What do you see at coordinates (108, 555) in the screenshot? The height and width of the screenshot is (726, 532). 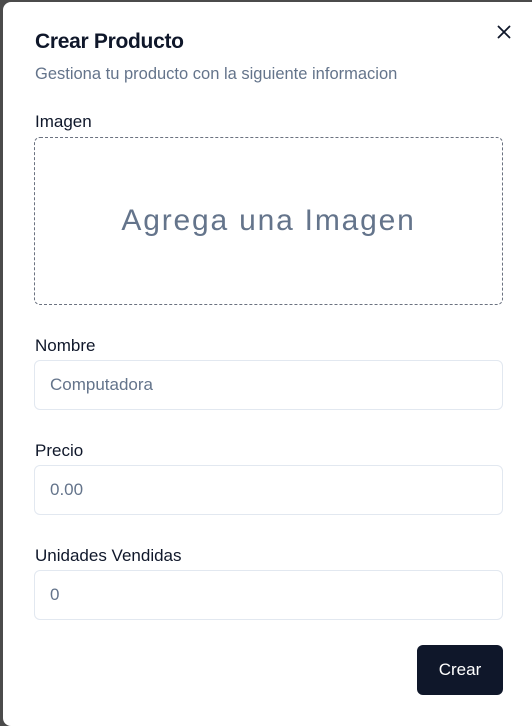 I see `units-sold-label: Unidades Vendidas` at bounding box center [108, 555].